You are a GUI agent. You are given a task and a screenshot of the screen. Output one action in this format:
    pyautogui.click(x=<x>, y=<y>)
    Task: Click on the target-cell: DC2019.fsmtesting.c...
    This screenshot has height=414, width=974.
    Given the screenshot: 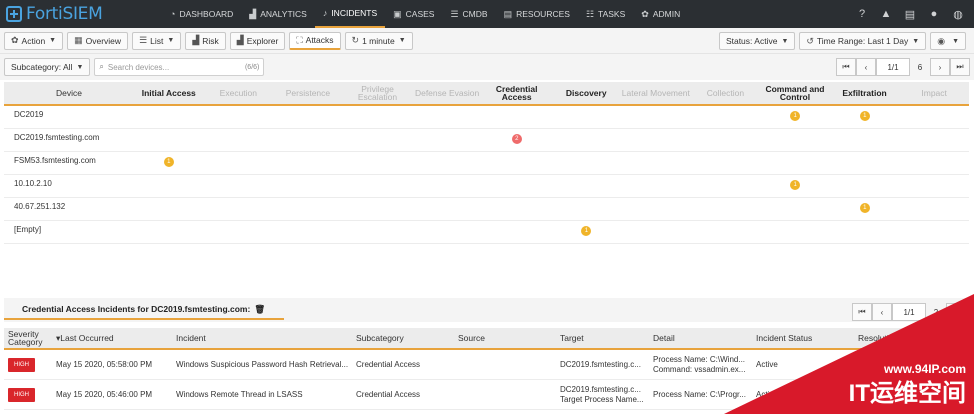 What is the action you would take?
    pyautogui.click(x=602, y=364)
    